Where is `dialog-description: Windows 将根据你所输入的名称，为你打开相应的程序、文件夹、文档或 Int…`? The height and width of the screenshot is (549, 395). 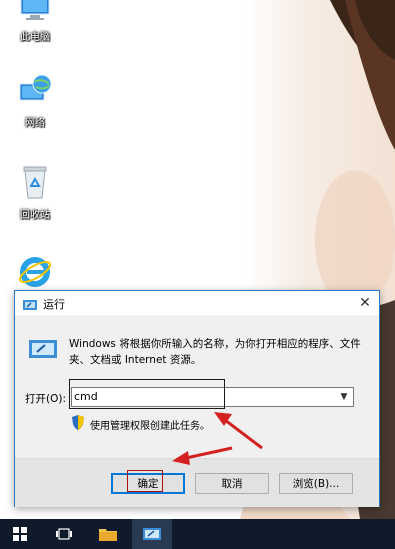 dialog-description: Windows 将根据你所输入的名称，为你打开相应的程序、文件夹、文档或 Int… is located at coordinates (215, 352).